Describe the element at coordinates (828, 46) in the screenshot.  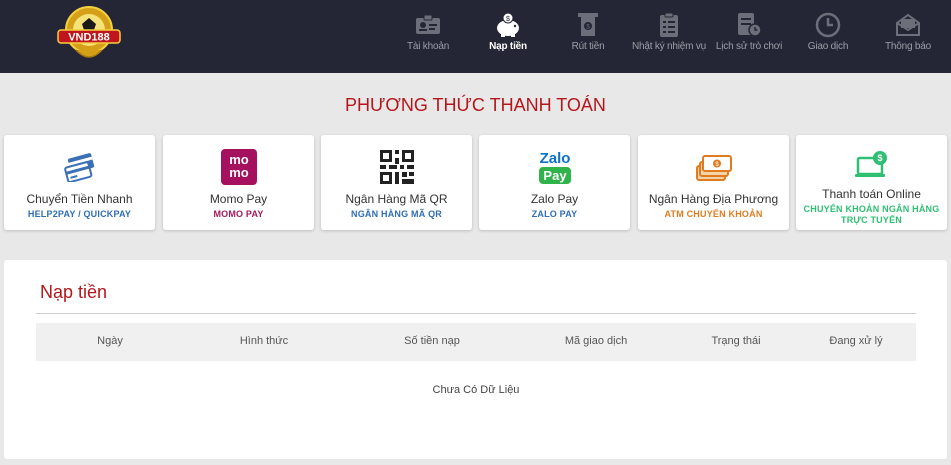
I see `nav-label: Giao dịch` at that location.